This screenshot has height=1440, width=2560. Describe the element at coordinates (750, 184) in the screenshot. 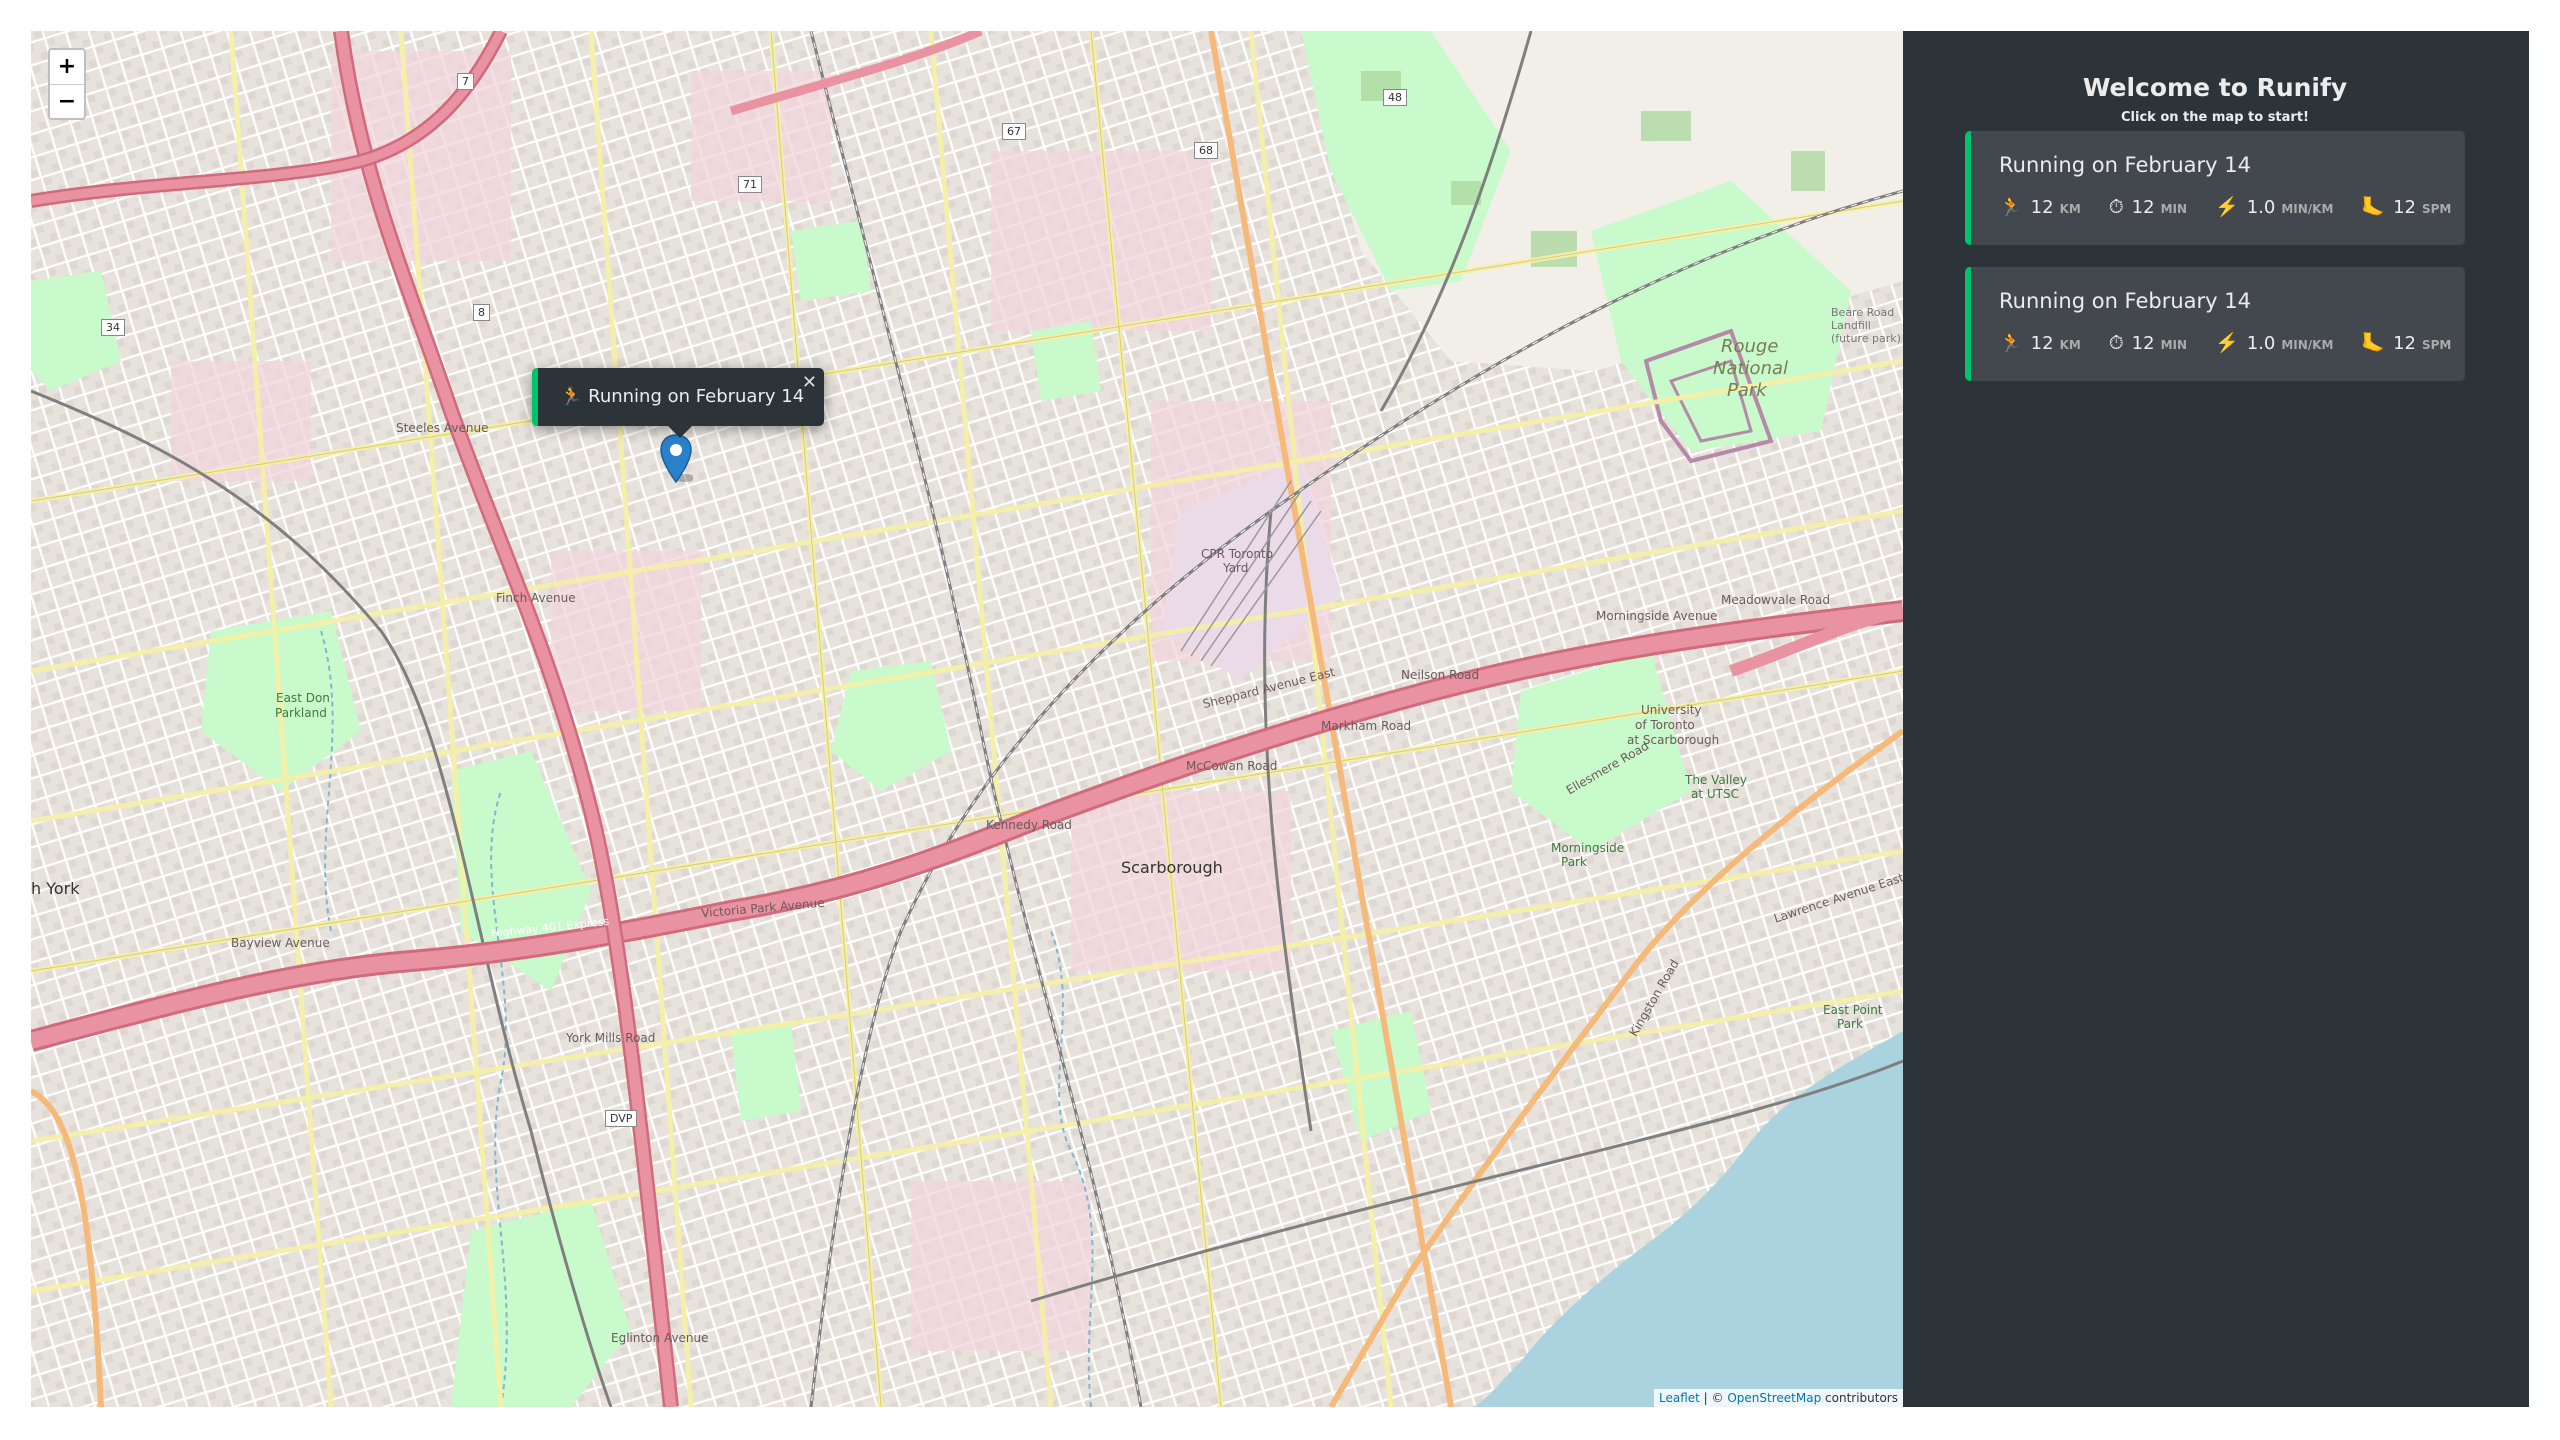

I see `route-shield-71: 71` at that location.